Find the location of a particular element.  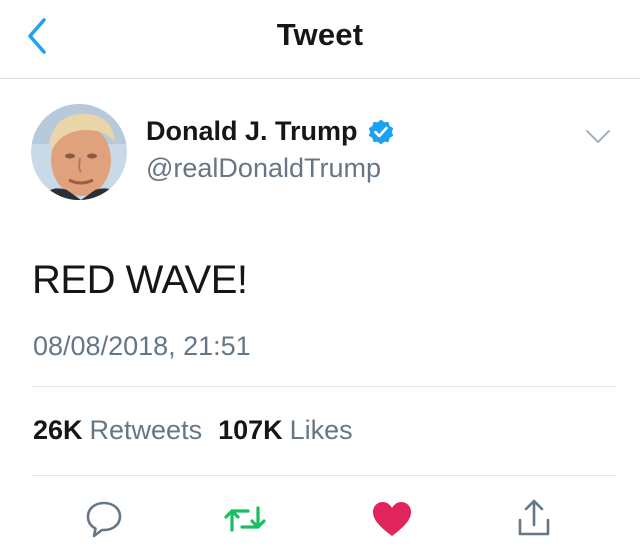

like-heart-icon is located at coordinates (392, 519).